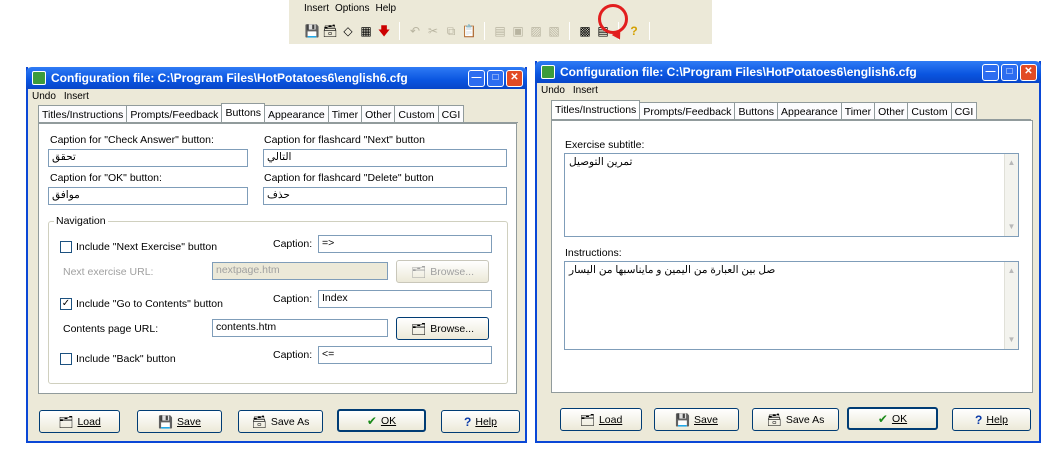 This screenshot has height=449, width=1047. I want to click on delete-caption-field: حذف, so click(385, 196).